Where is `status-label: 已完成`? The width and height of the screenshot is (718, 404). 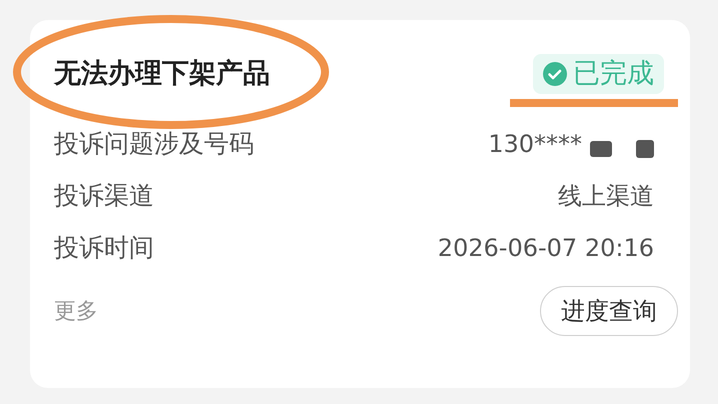
status-label: 已完成 is located at coordinates (613, 73).